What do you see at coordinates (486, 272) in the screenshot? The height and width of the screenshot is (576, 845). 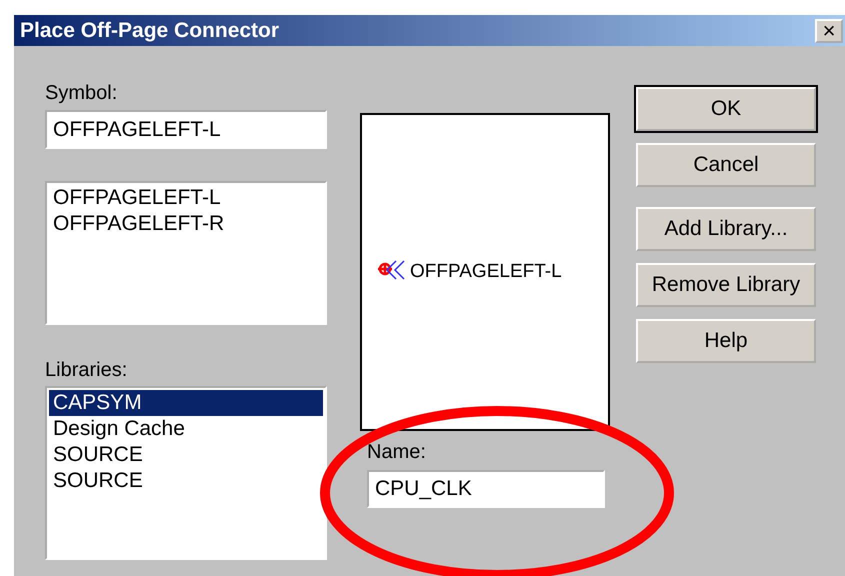 I see `symbol-name: OFFPAGELEFT-L` at bounding box center [486, 272].